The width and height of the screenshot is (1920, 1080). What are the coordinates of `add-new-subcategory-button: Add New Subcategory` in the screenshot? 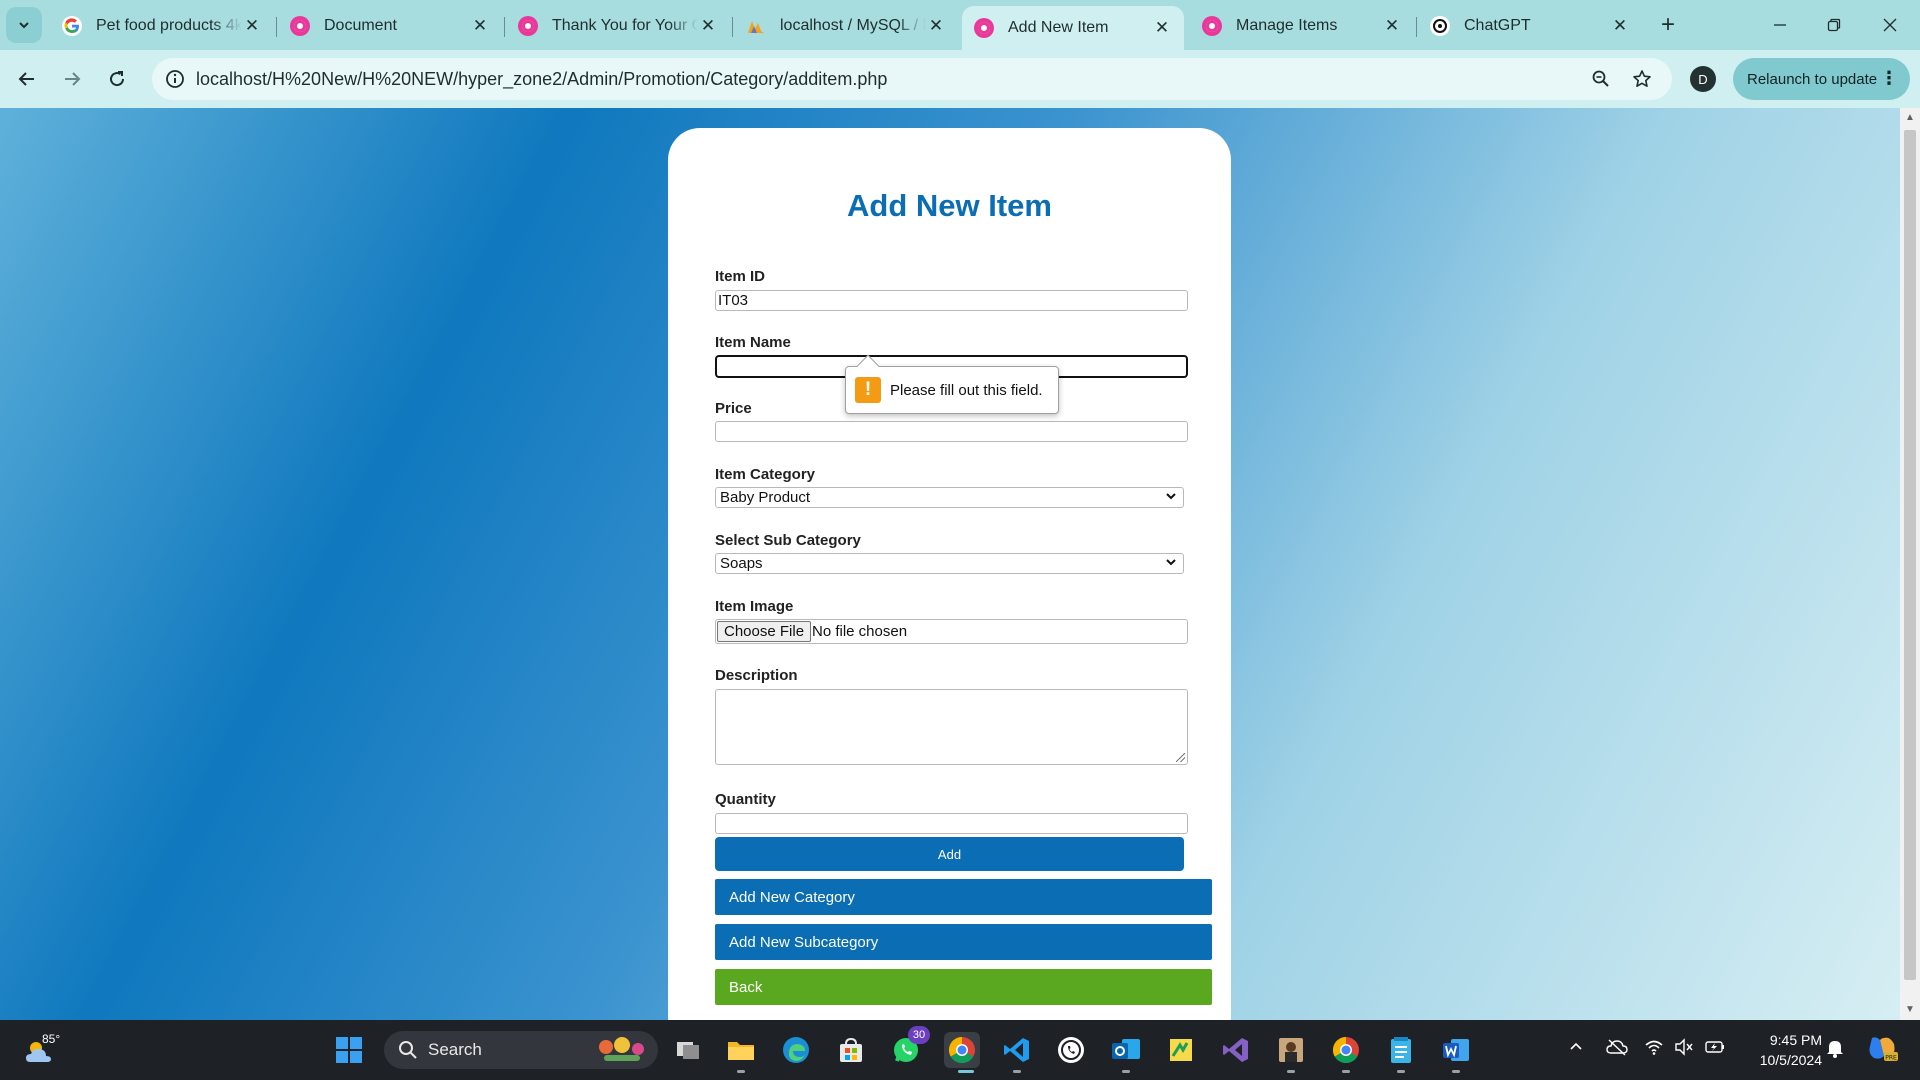 It's located at (963, 942).